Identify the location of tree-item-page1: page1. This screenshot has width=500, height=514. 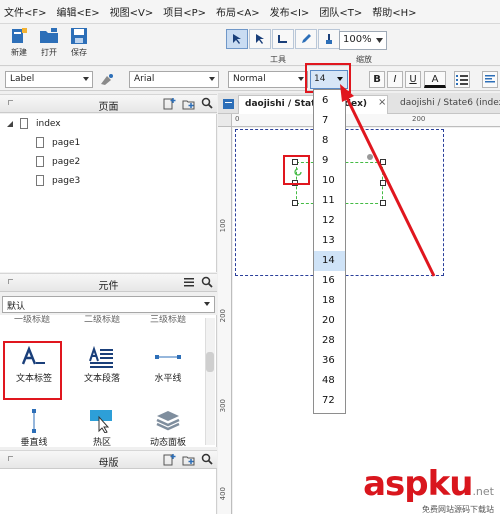
(58, 142).